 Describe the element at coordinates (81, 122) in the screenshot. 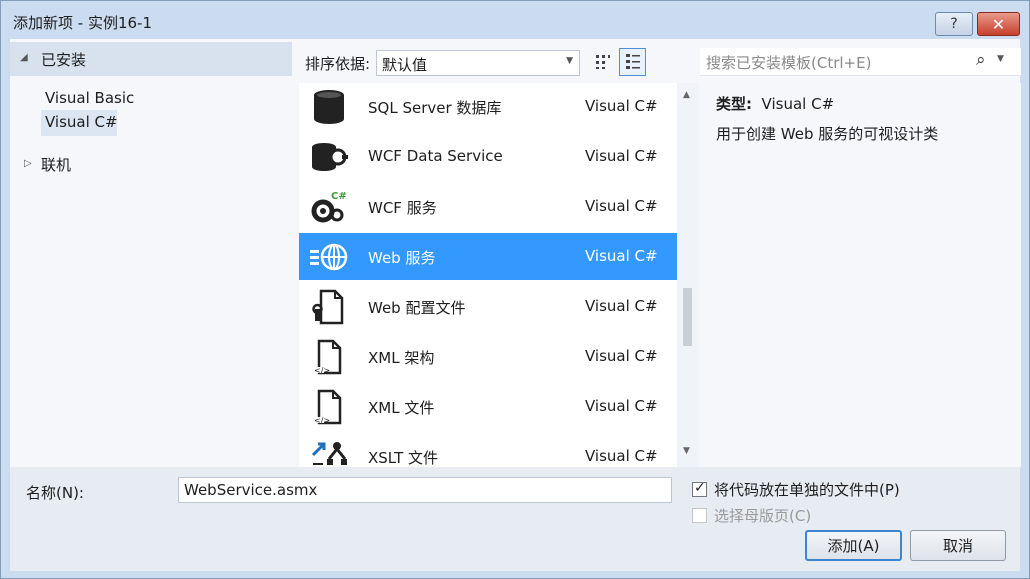

I see `tree-node-visual-csharp: Visual C#` at that location.